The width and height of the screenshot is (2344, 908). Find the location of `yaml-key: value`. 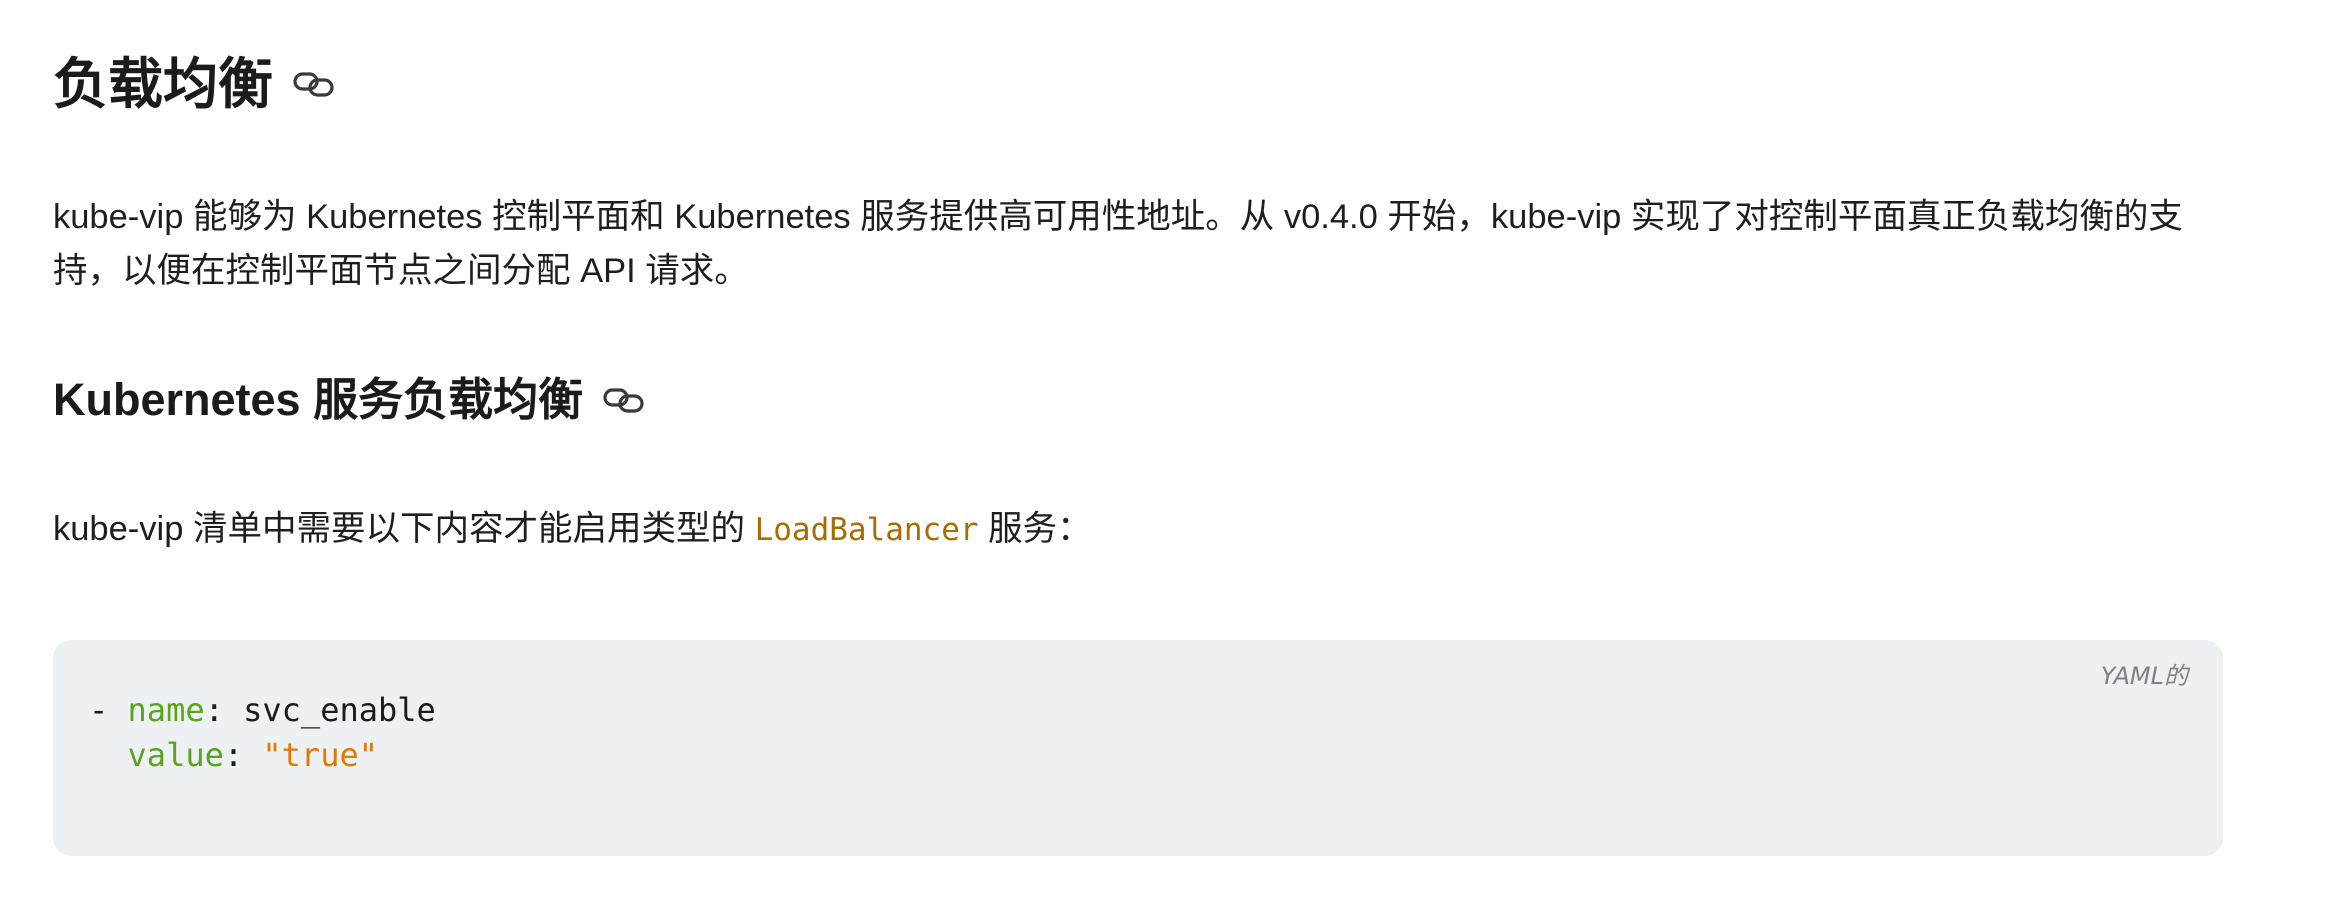

yaml-key: value is located at coordinates (175, 755).